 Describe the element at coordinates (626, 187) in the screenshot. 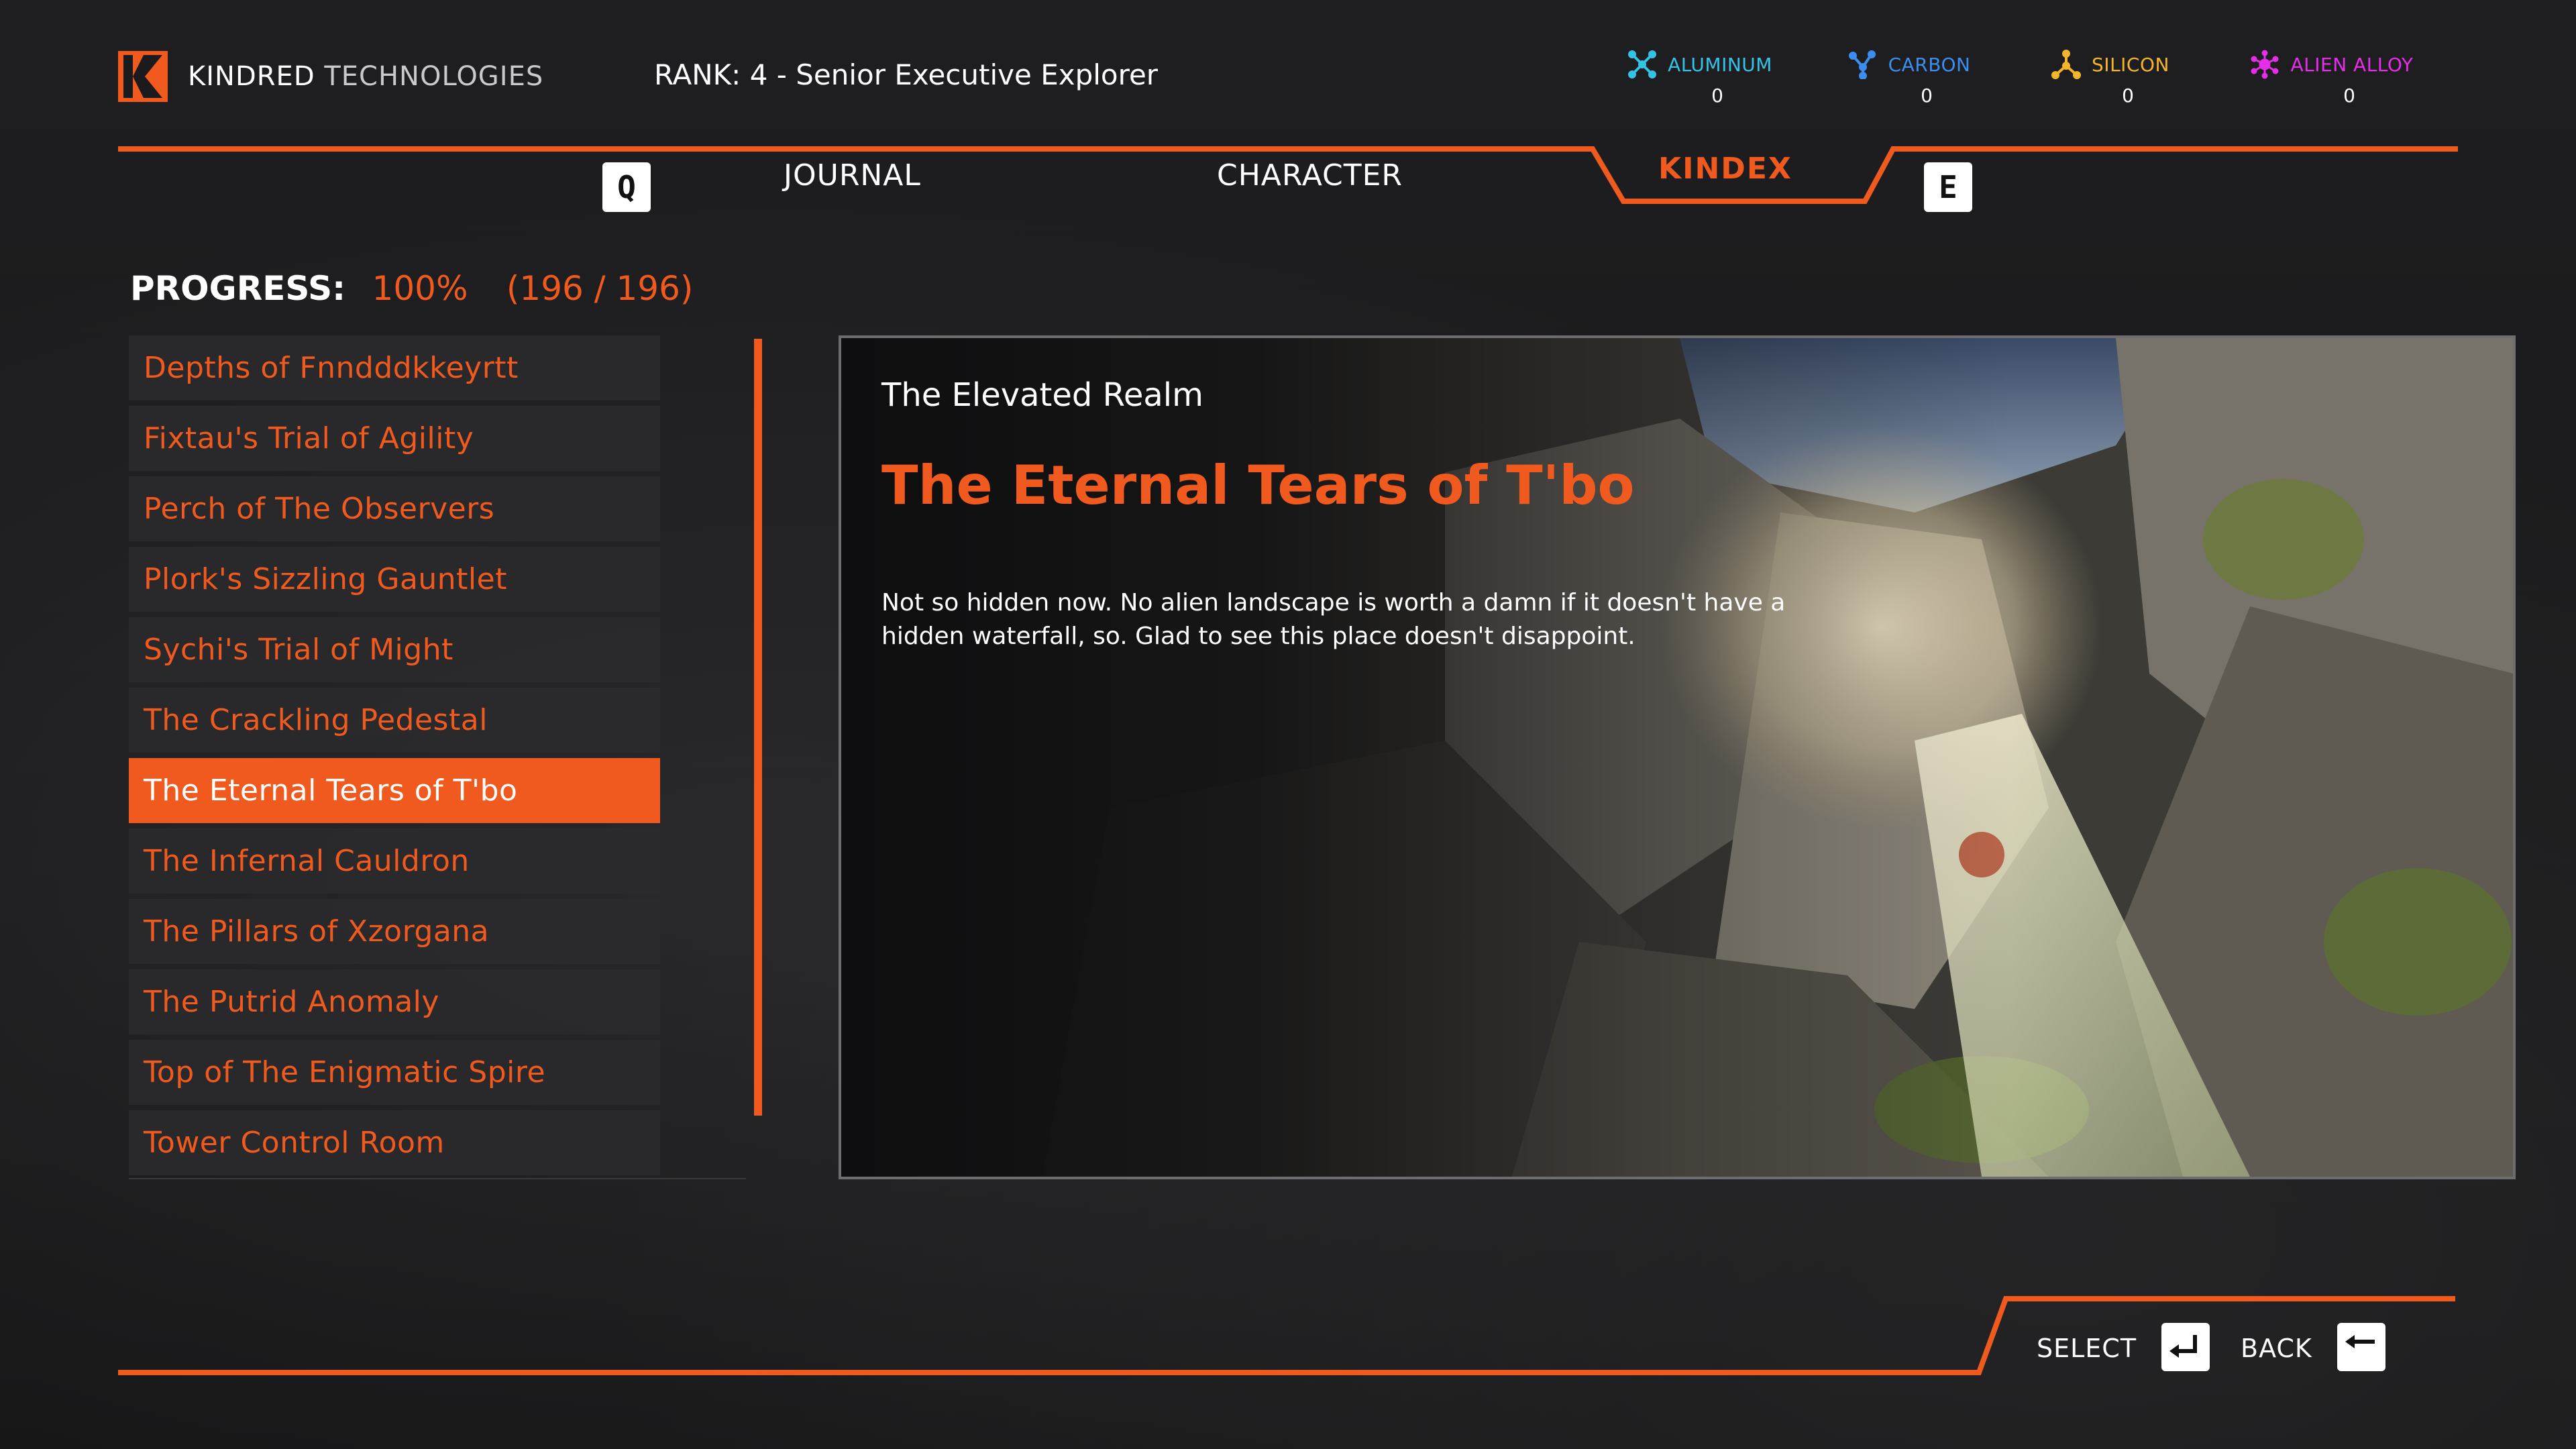

I see `prev-tab-key-button: Q` at that location.